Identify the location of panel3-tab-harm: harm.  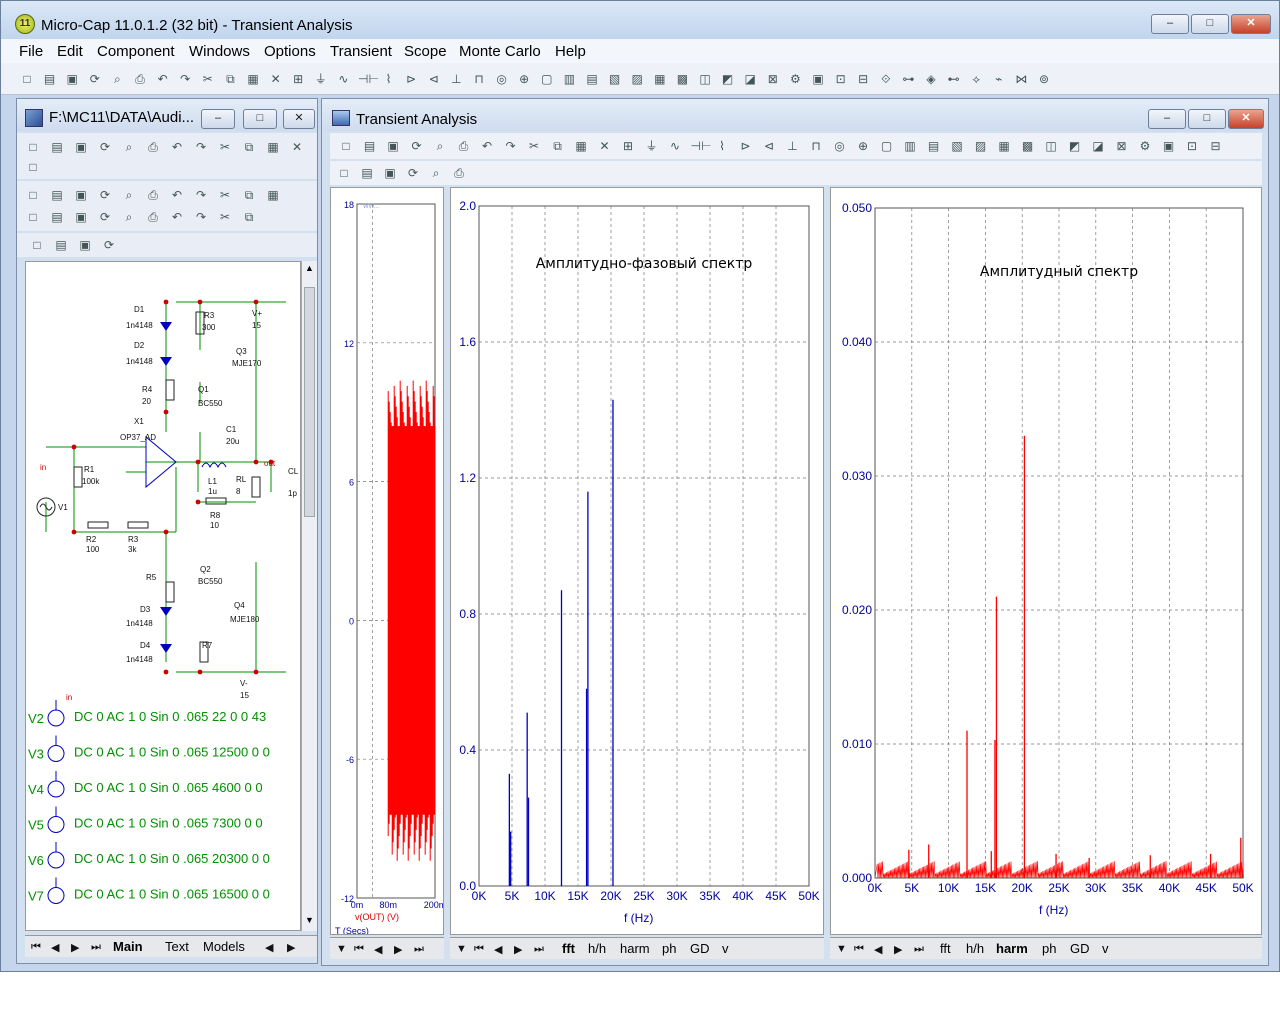
(1012, 948).